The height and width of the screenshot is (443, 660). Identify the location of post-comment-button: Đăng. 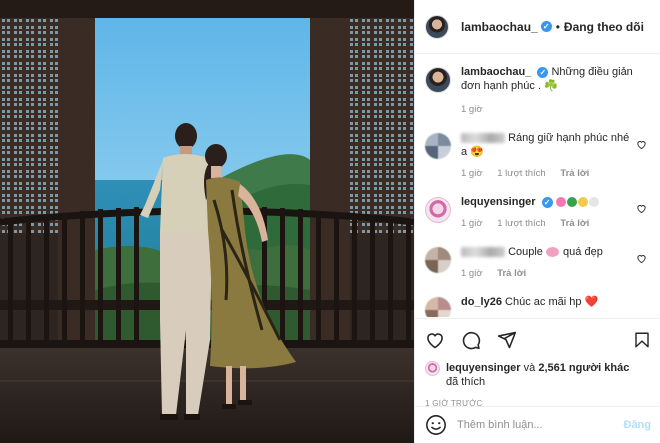
(638, 425).